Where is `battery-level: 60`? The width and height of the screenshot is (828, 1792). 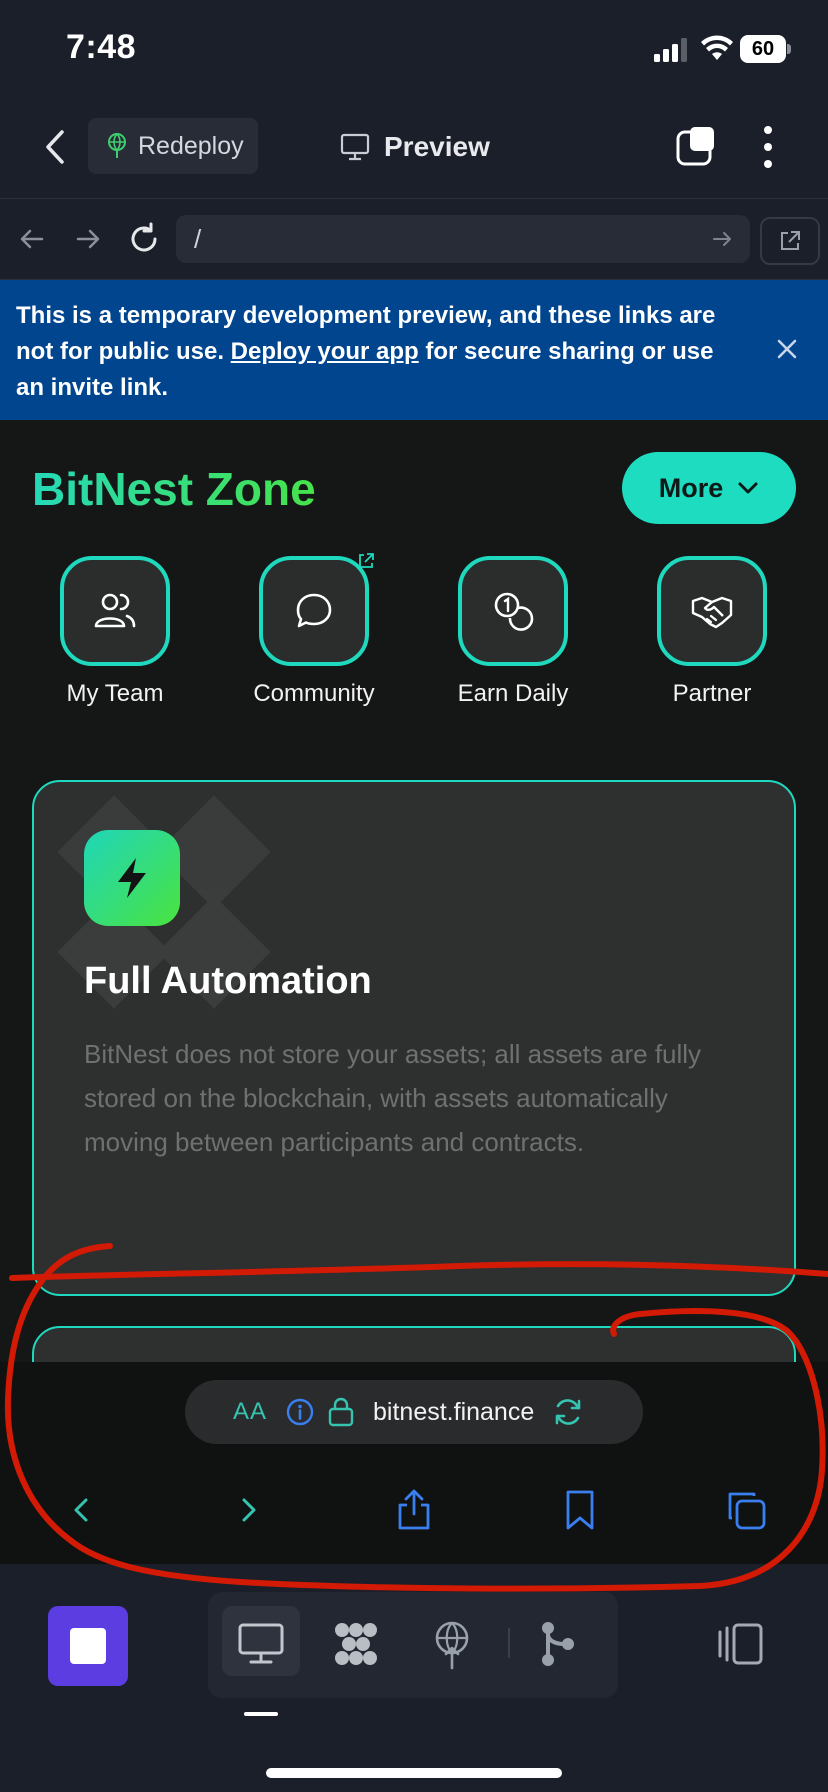
battery-level: 60 is located at coordinates (763, 49).